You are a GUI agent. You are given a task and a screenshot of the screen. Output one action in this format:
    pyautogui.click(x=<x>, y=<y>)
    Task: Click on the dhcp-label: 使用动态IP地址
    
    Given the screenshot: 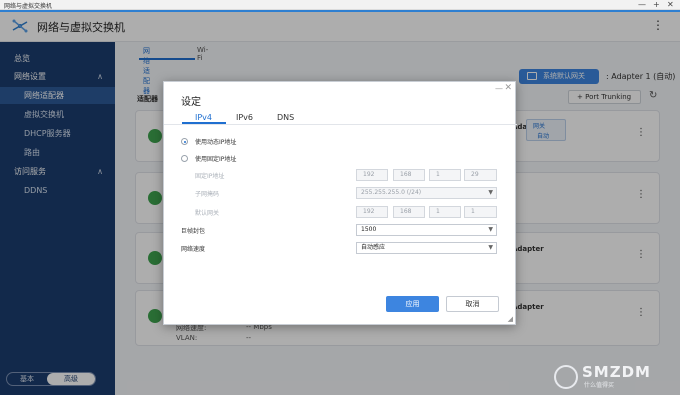 What is the action you would take?
    pyautogui.click(x=216, y=142)
    